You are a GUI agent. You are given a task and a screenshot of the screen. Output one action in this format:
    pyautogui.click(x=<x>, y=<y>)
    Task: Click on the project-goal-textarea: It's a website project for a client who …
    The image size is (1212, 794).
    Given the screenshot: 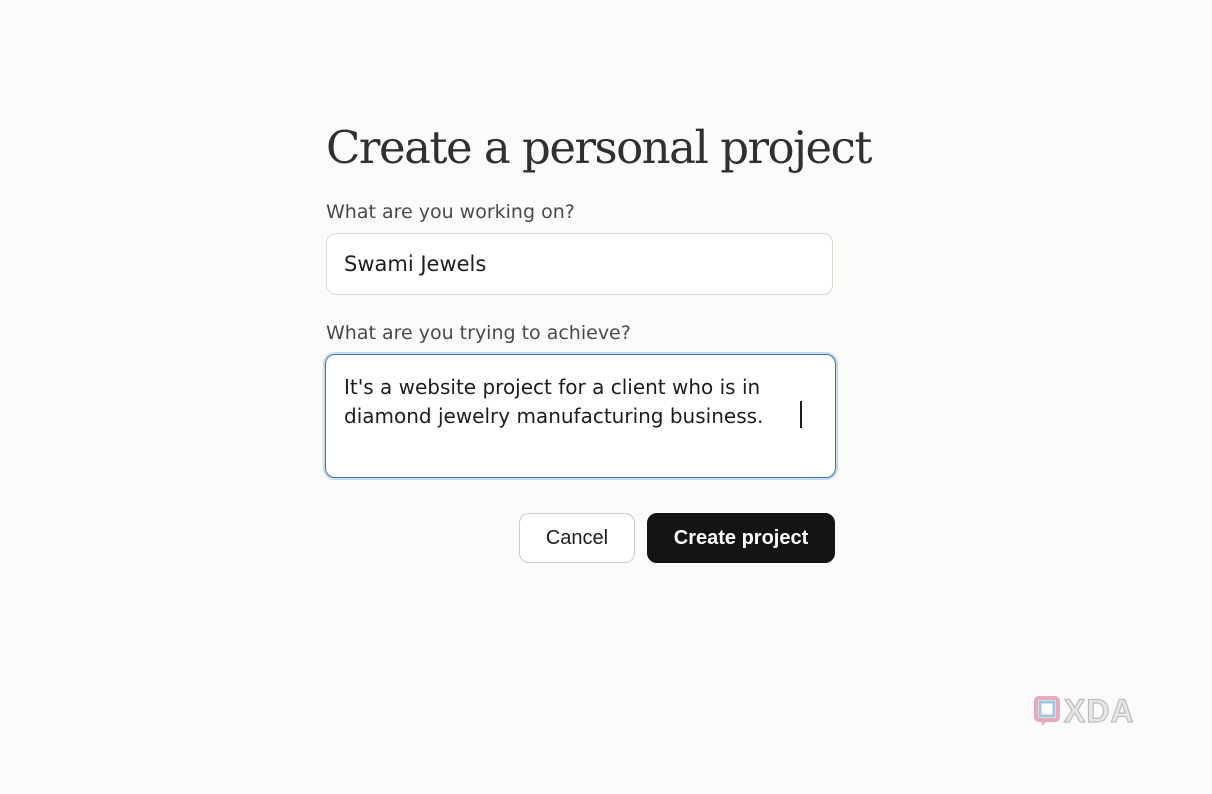 What is the action you would take?
    pyautogui.click(x=580, y=416)
    